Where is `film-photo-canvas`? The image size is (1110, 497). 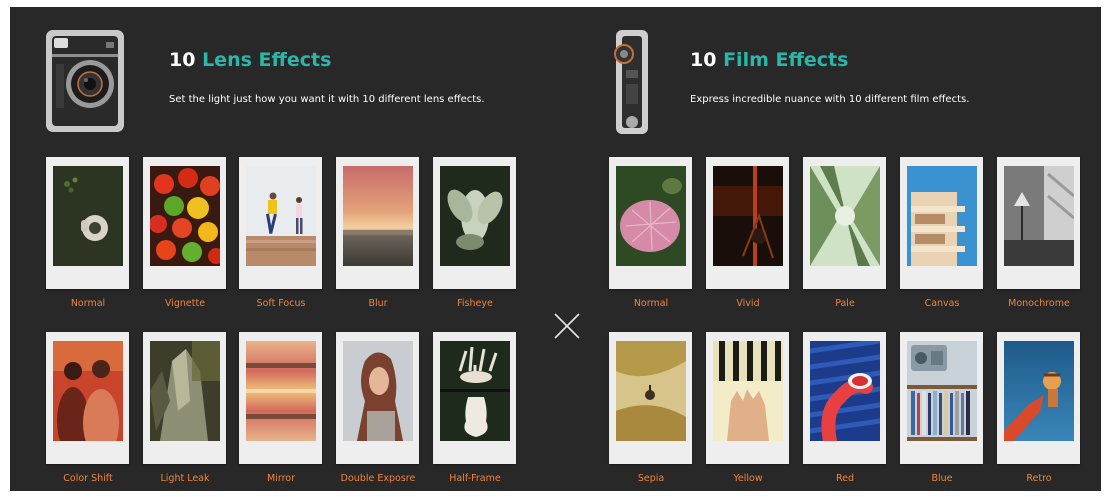 film-photo-canvas is located at coordinates (942, 216).